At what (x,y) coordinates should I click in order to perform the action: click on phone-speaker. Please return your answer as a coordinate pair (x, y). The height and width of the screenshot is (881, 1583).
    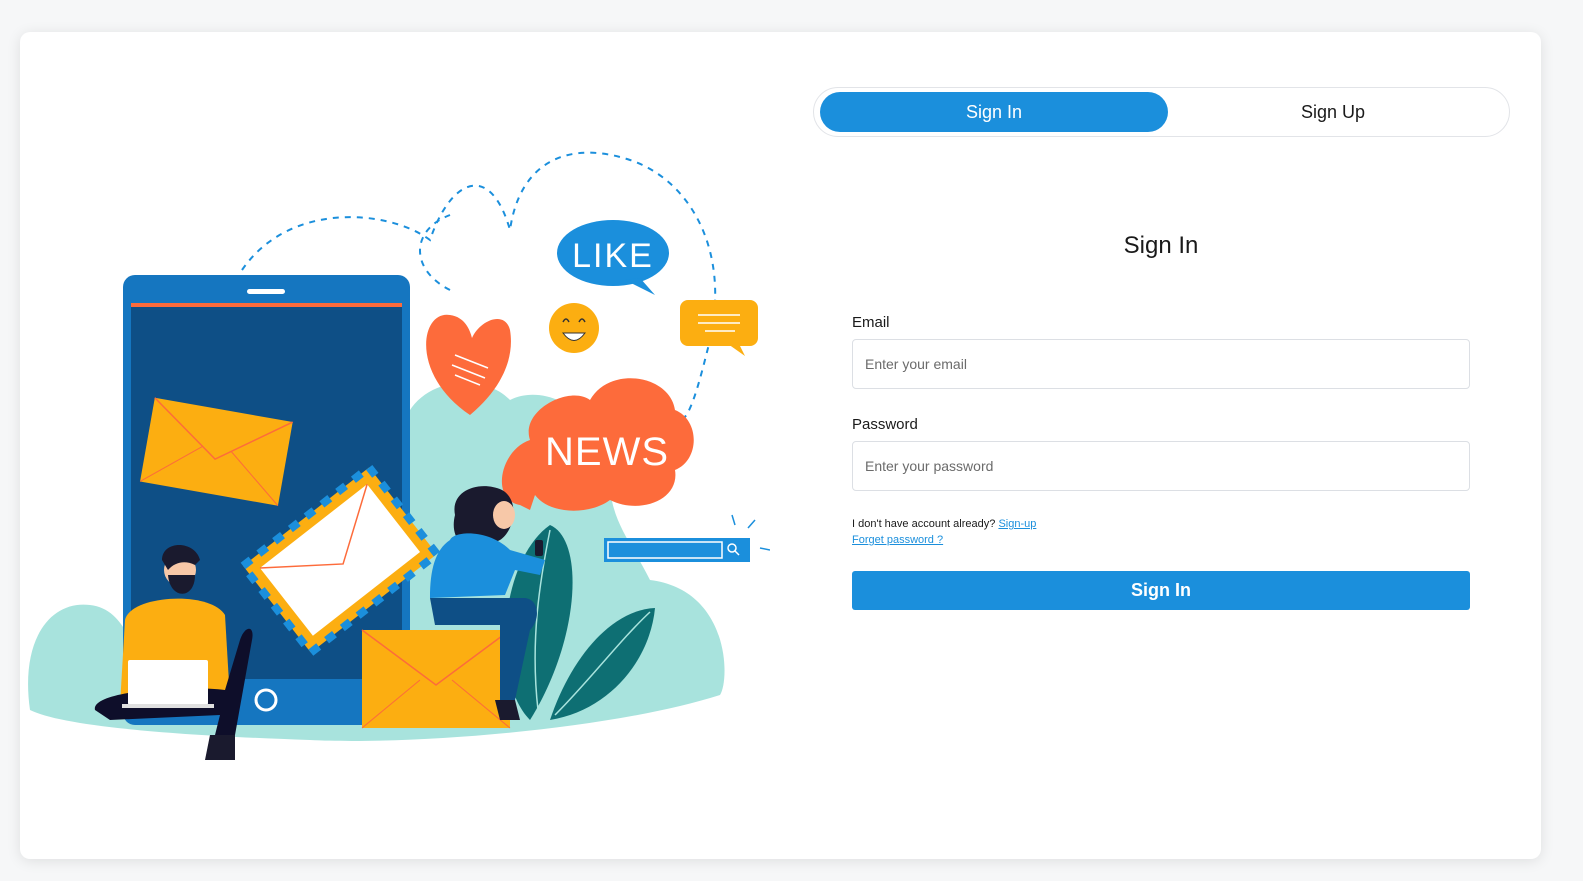
    Looking at the image, I should click on (266, 291).